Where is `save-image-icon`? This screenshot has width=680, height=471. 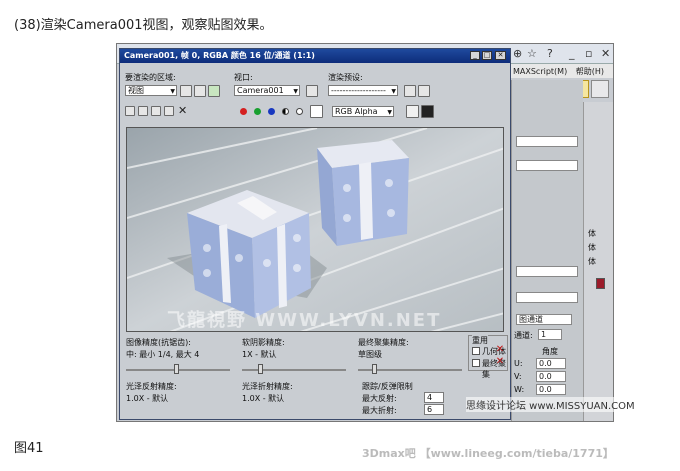
save-image-icon is located at coordinates (130, 111).